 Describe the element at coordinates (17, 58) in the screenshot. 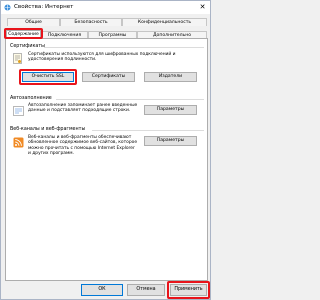

I see `certificate-icon` at that location.